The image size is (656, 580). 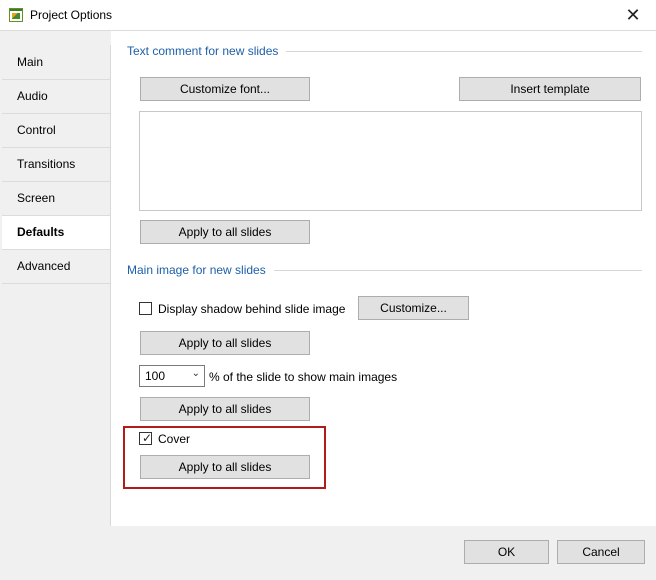 What do you see at coordinates (44, 266) in the screenshot?
I see `sidebar-item-label: Advanced` at bounding box center [44, 266].